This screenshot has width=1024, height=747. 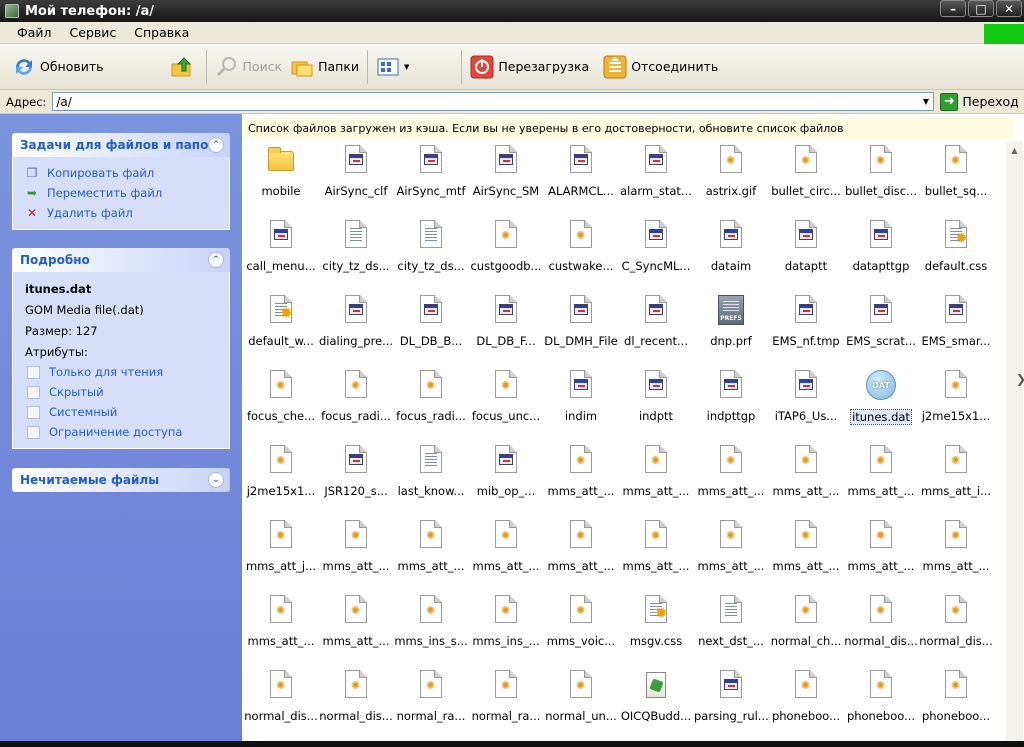 I want to click on file-item: dataim, so click(x=731, y=252).